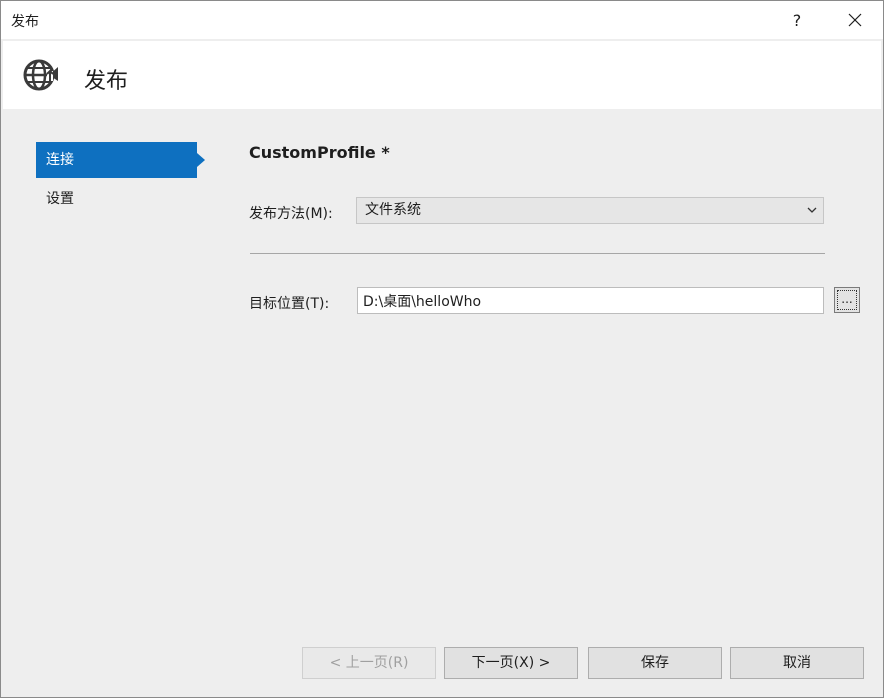 This screenshot has width=884, height=698. What do you see at coordinates (655, 663) in the screenshot?
I see `save-button: 保存` at bounding box center [655, 663].